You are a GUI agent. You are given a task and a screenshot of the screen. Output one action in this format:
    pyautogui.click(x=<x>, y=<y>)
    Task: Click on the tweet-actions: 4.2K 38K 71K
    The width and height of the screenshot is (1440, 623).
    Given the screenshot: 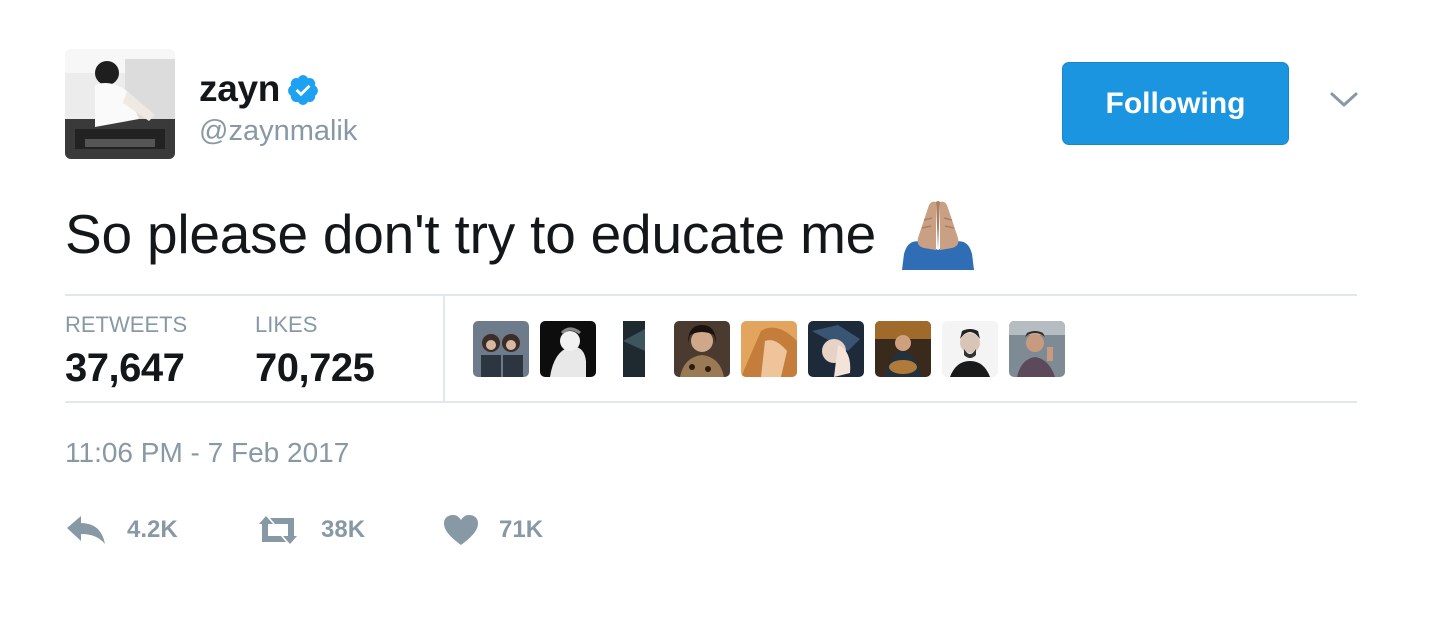 What is the action you would take?
    pyautogui.click(x=304, y=530)
    